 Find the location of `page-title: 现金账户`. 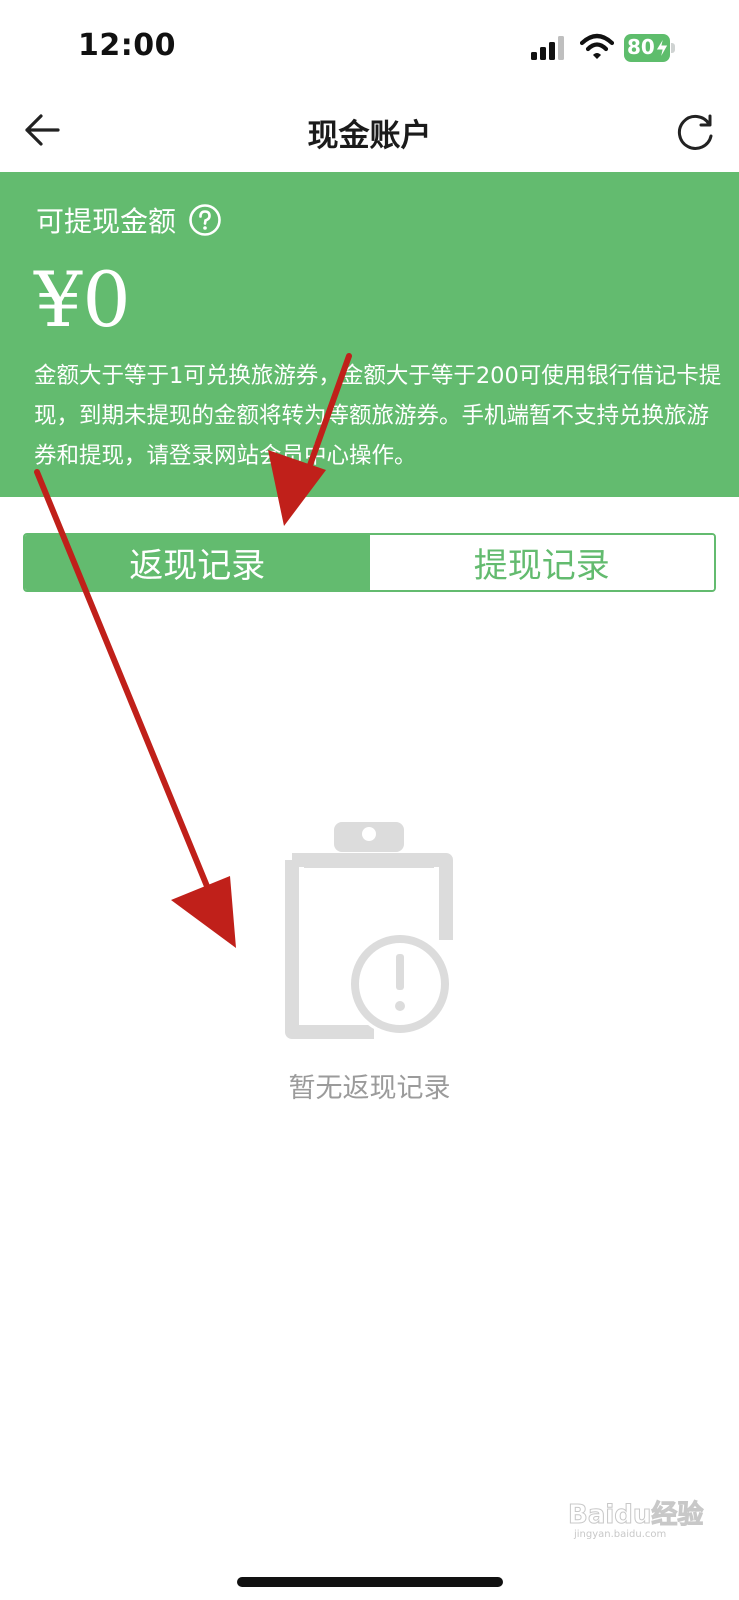

page-title: 现金账户 is located at coordinates (369, 136).